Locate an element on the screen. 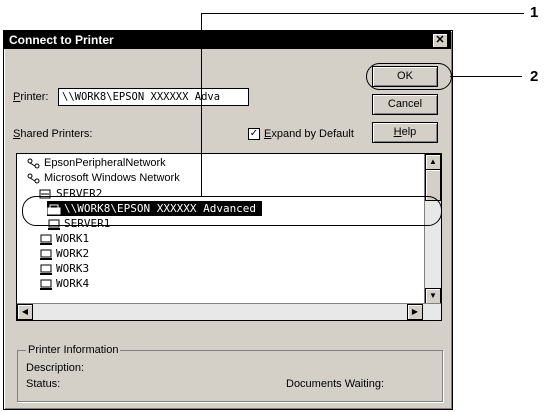 This screenshot has width=546, height=412. help-button: Help is located at coordinates (405, 132).